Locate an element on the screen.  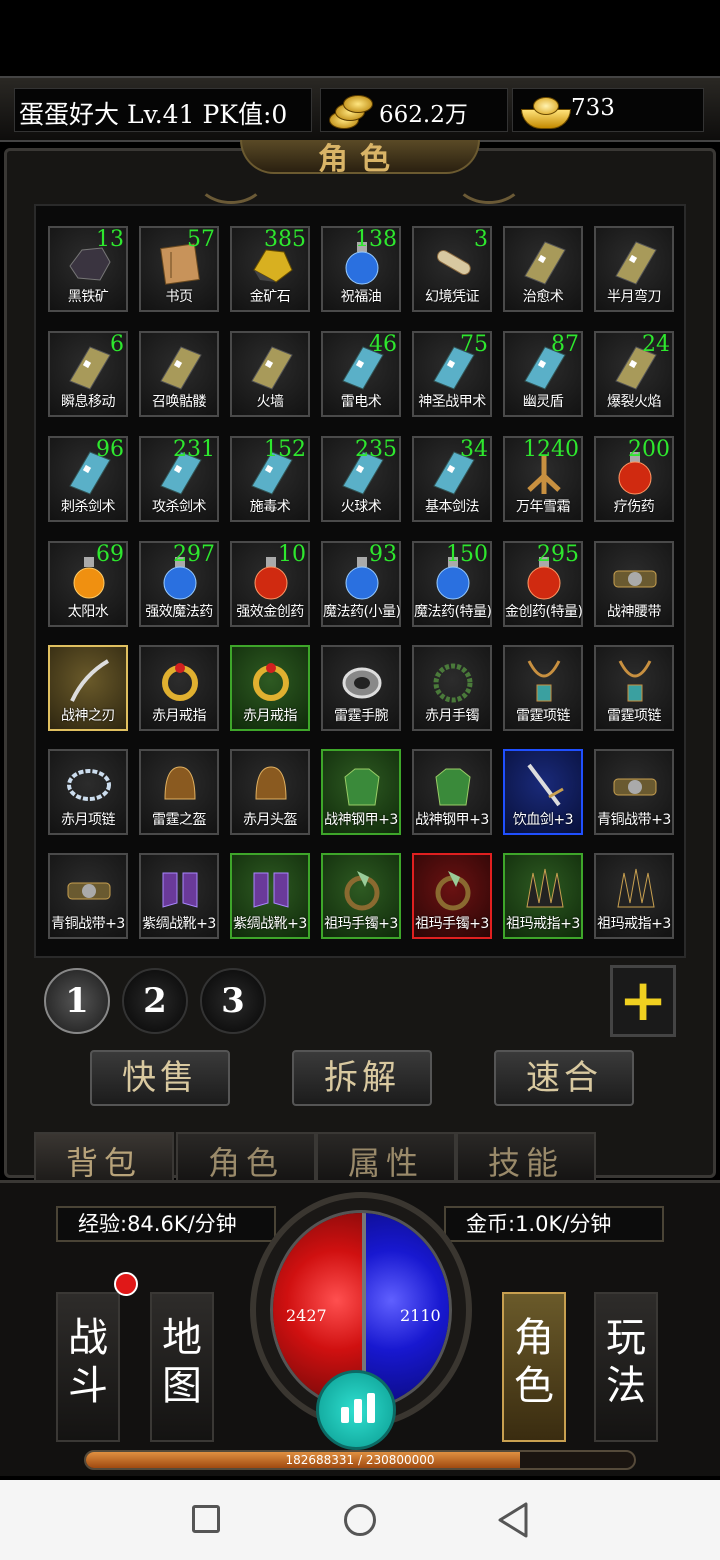
item-name: 青铜战带+3 is located at coordinates (634, 820).